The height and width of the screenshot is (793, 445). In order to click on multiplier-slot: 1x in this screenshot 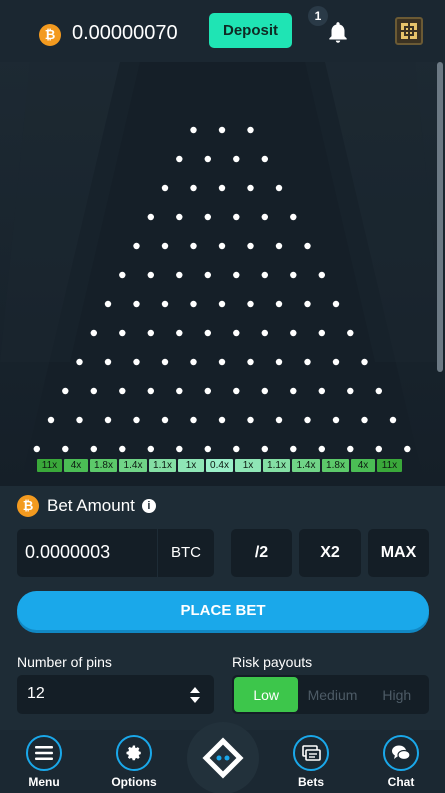, I will do `click(248, 465)`.